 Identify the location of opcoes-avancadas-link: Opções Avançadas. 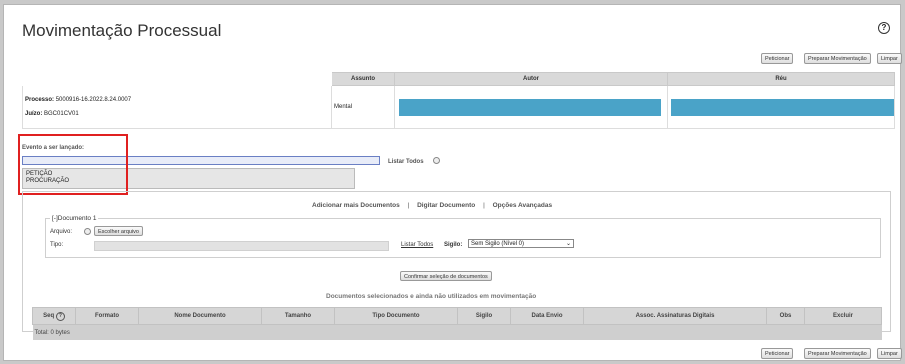
(523, 205).